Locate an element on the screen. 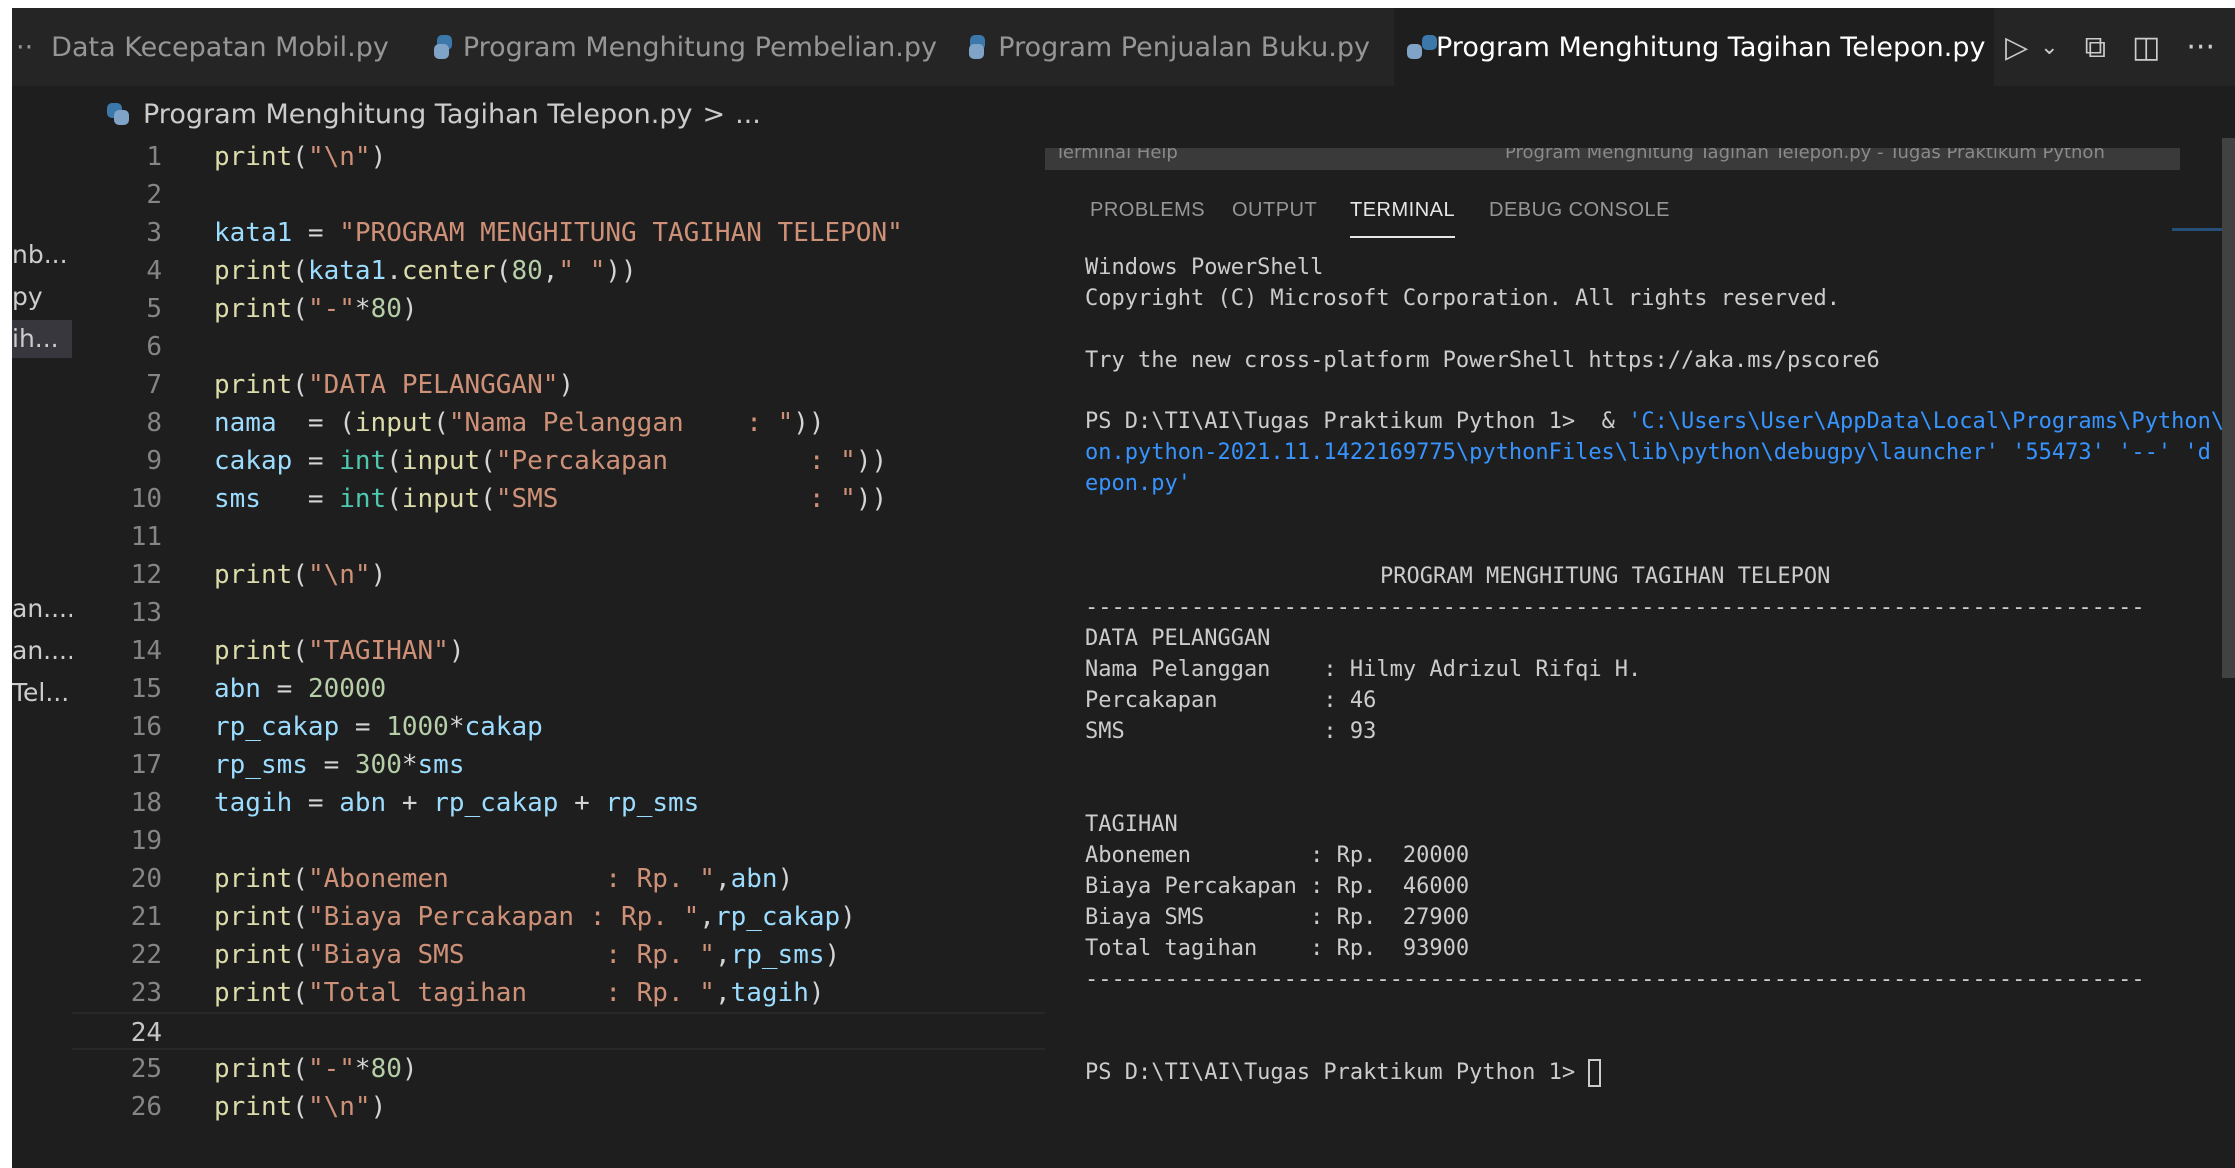 The width and height of the screenshot is (2235, 1168). tab-output: OUTPUT is located at coordinates (1274, 213).